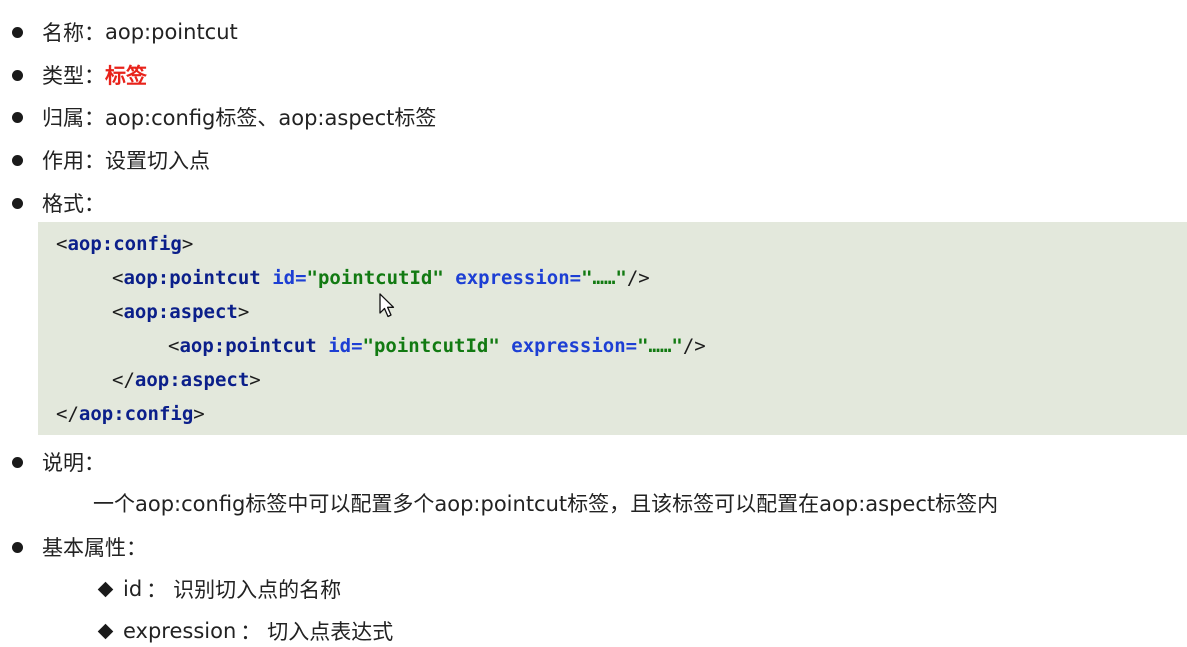 Image resolution: width=1187 pixels, height=647 pixels. Describe the element at coordinates (73, 33) in the screenshot. I see `item-name-label: 名称：` at that location.